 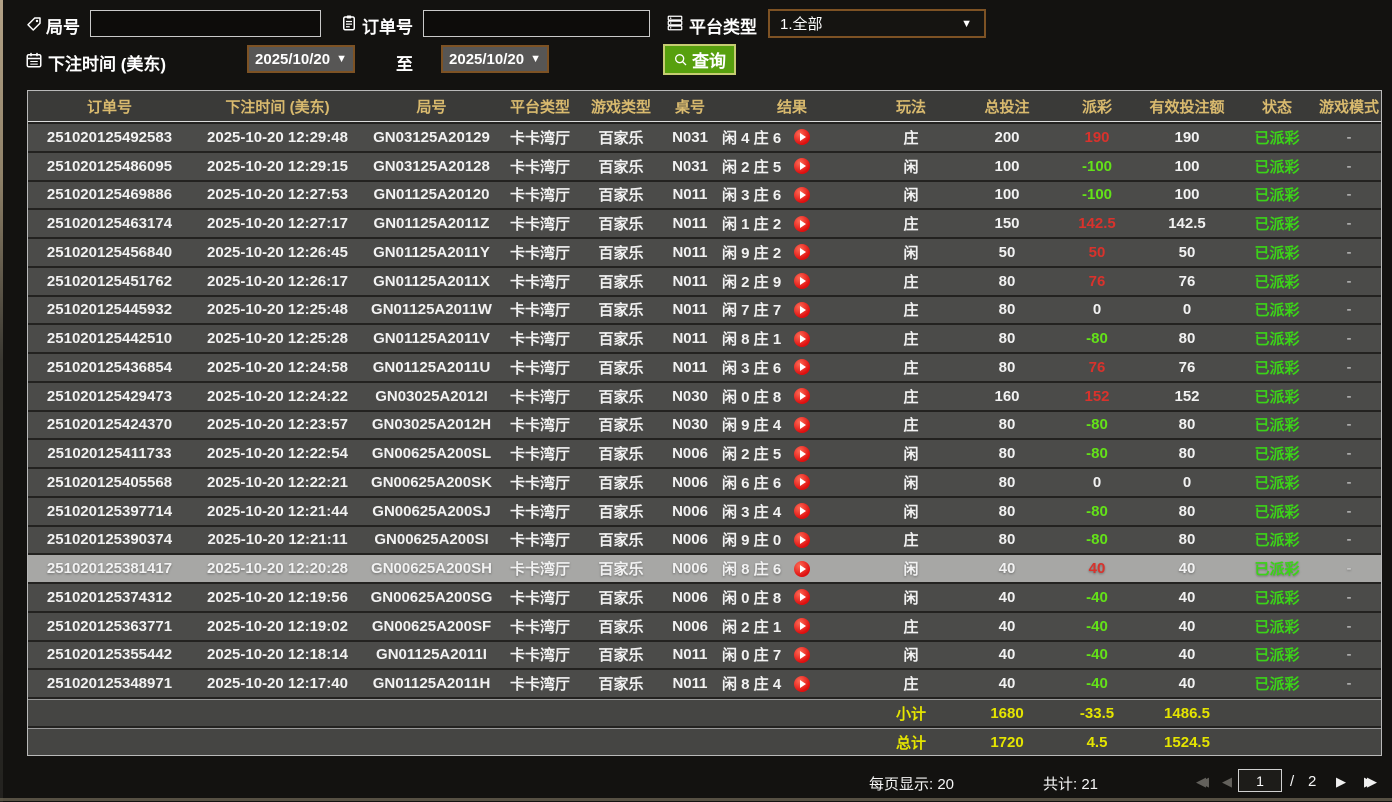 I want to click on cell-total-bet: 80, so click(x=1007, y=310).